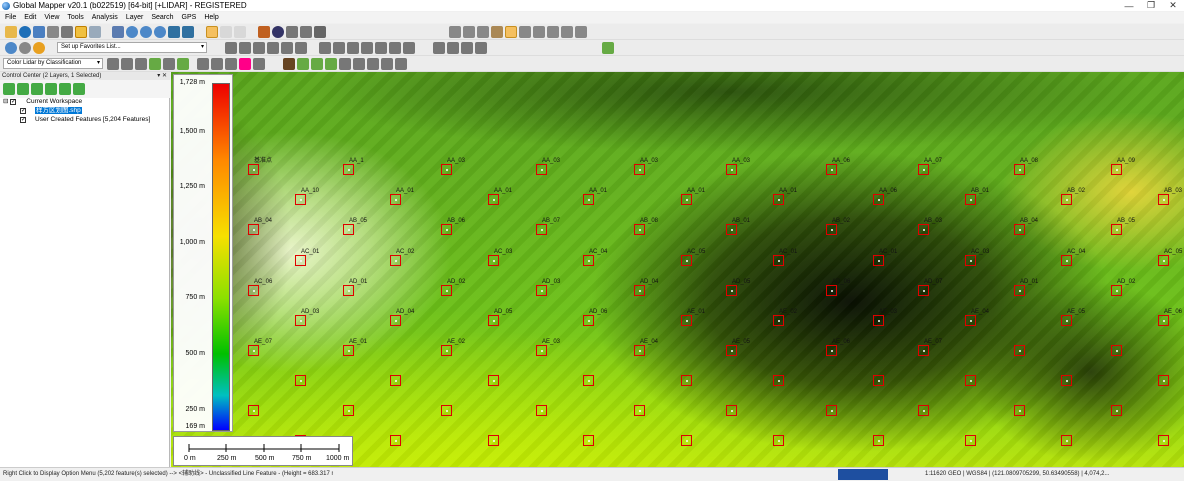 The width and height of the screenshot is (1184, 481). I want to click on power-line-icon, so click(359, 64).